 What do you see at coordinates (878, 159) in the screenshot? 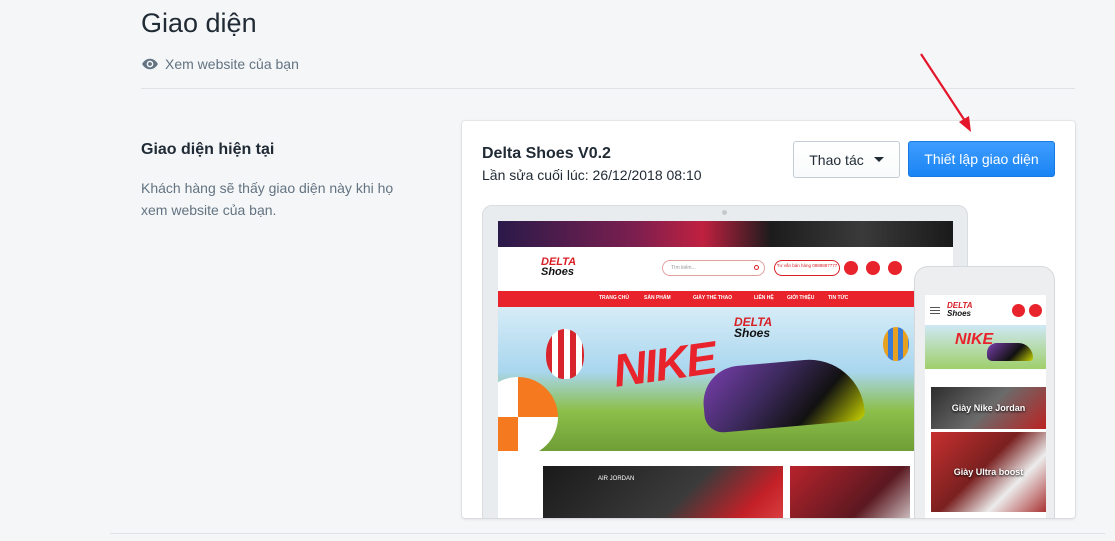
I see `caret-down-icon` at bounding box center [878, 159].